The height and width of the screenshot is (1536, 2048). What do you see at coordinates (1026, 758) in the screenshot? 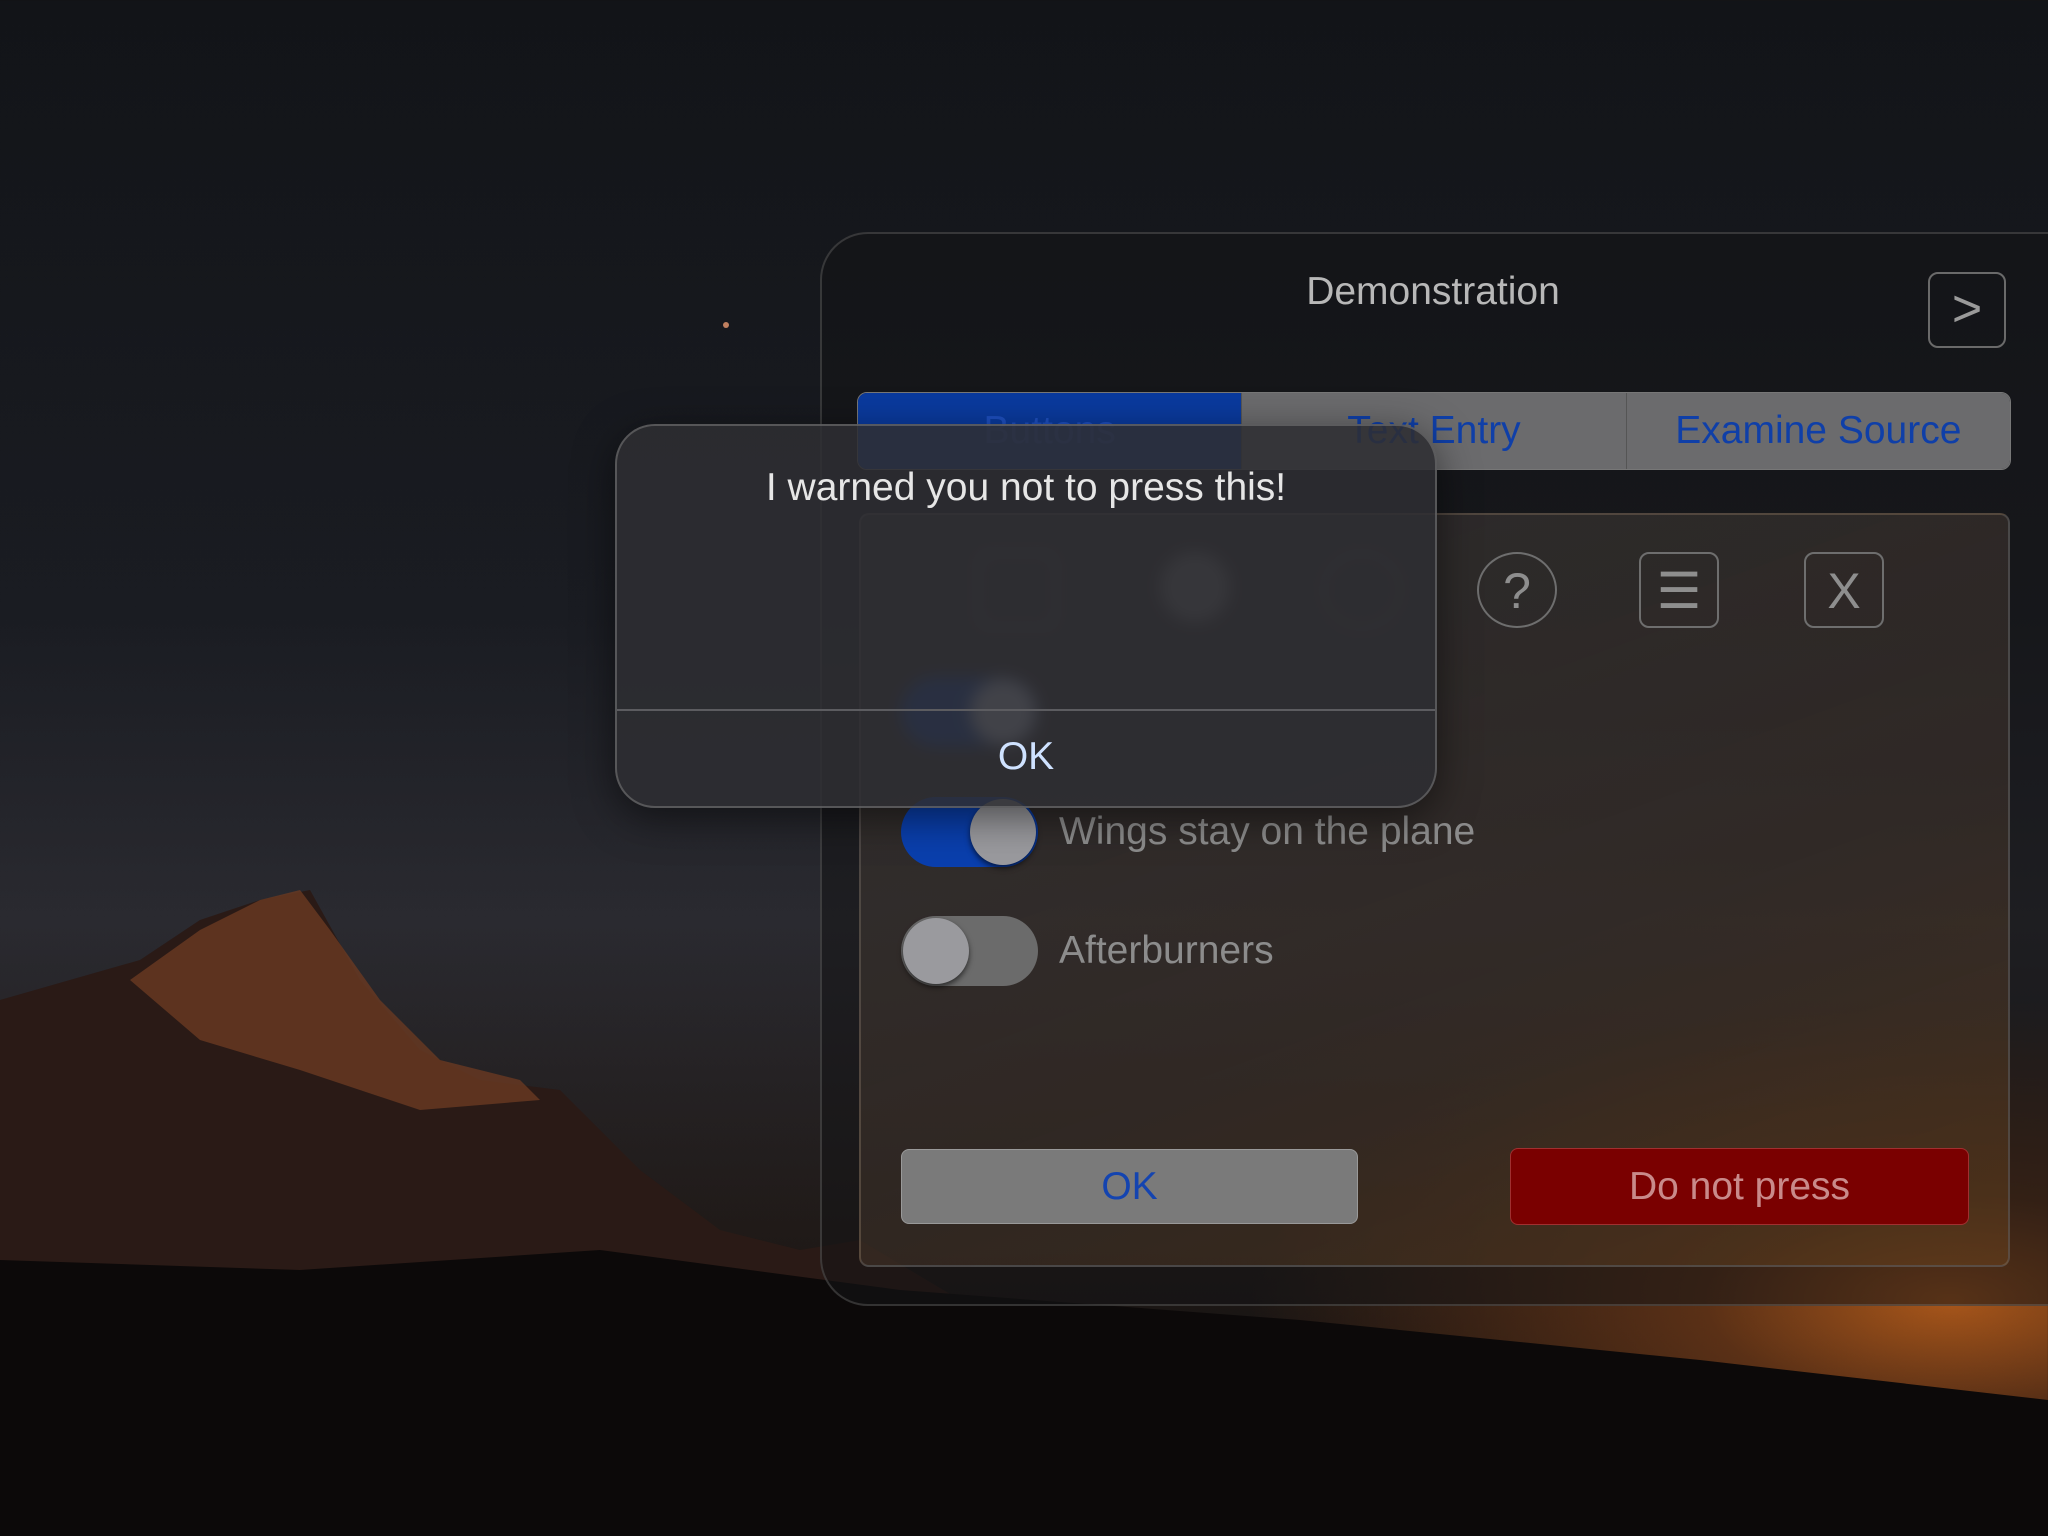
I see `alert-ok-button: OK` at bounding box center [1026, 758].